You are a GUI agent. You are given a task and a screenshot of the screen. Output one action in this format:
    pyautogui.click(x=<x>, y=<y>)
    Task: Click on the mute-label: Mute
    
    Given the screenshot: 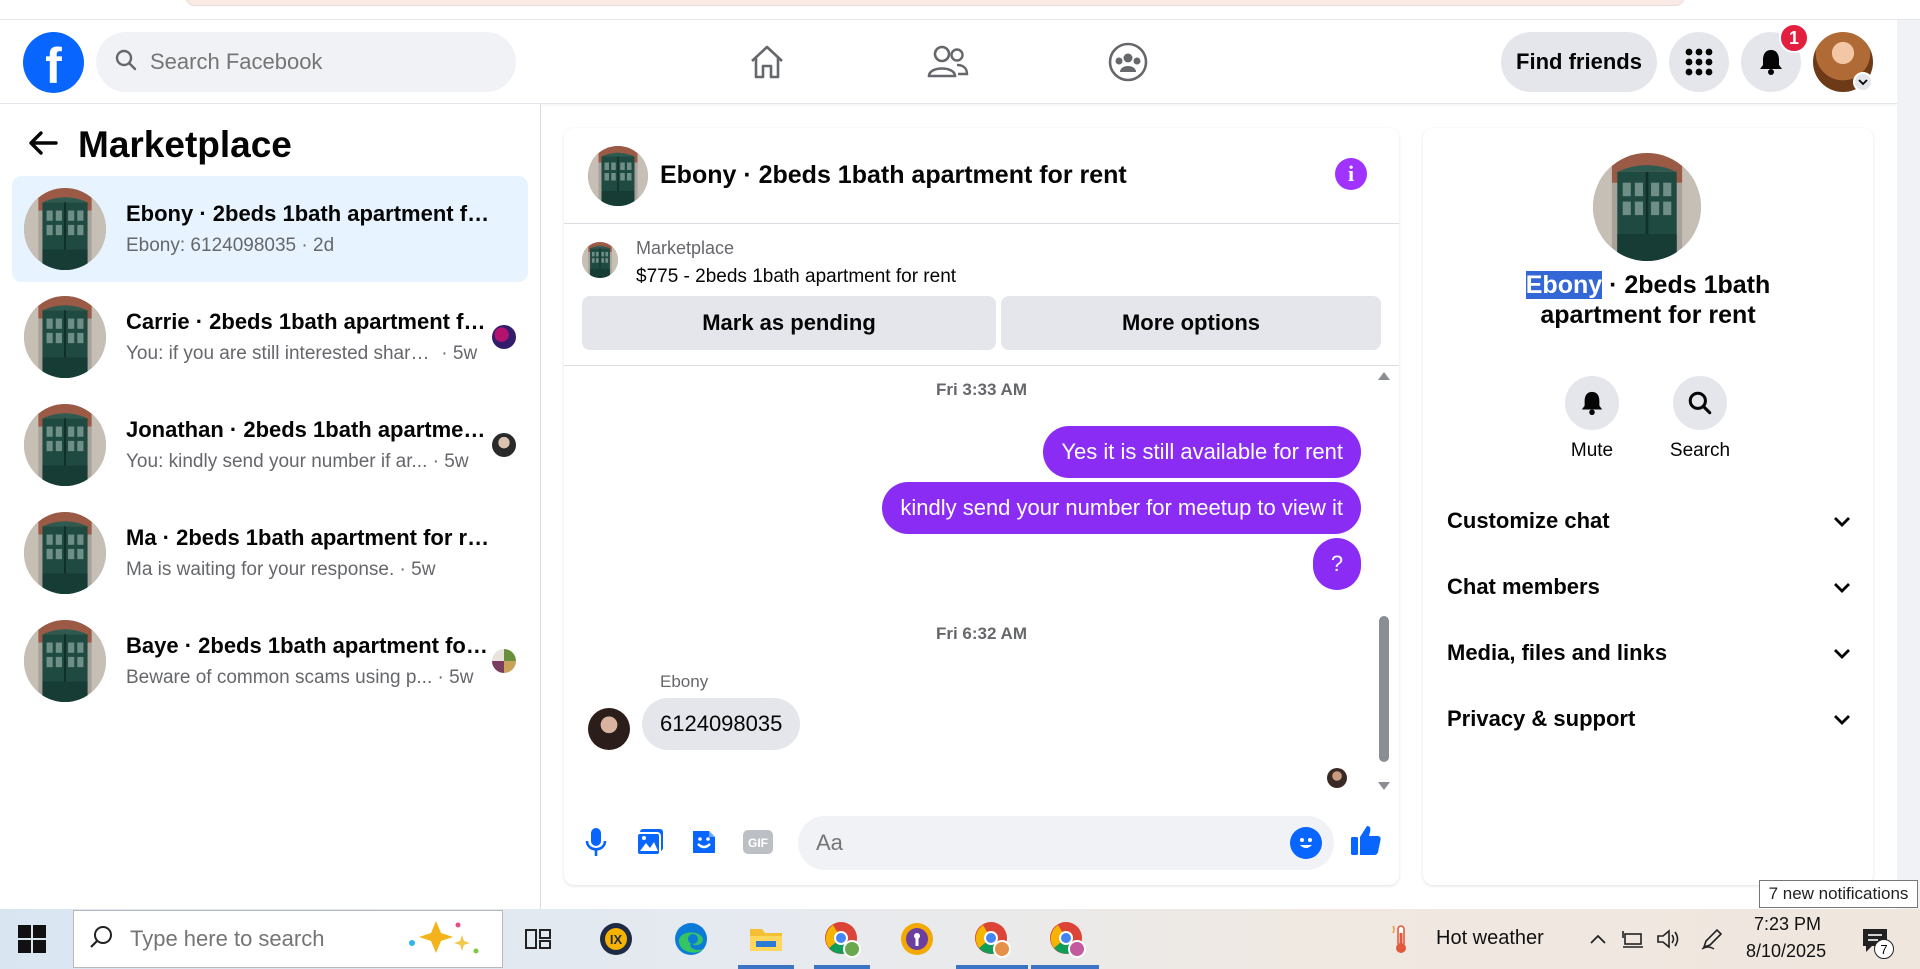 What is the action you would take?
    pyautogui.click(x=1592, y=450)
    